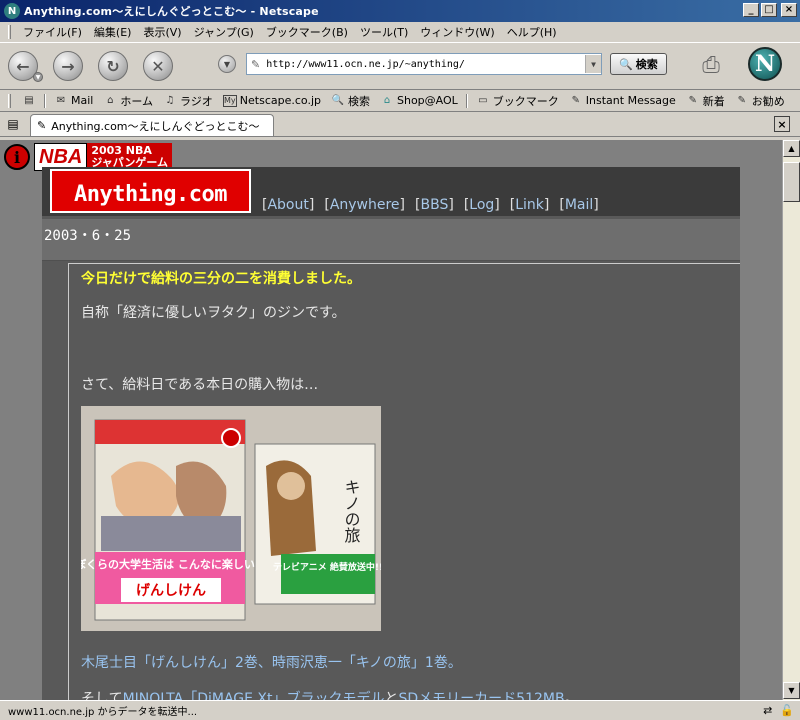 Image resolution: width=800 pixels, height=720 pixels. I want to click on my-icon: My, so click(229, 100).